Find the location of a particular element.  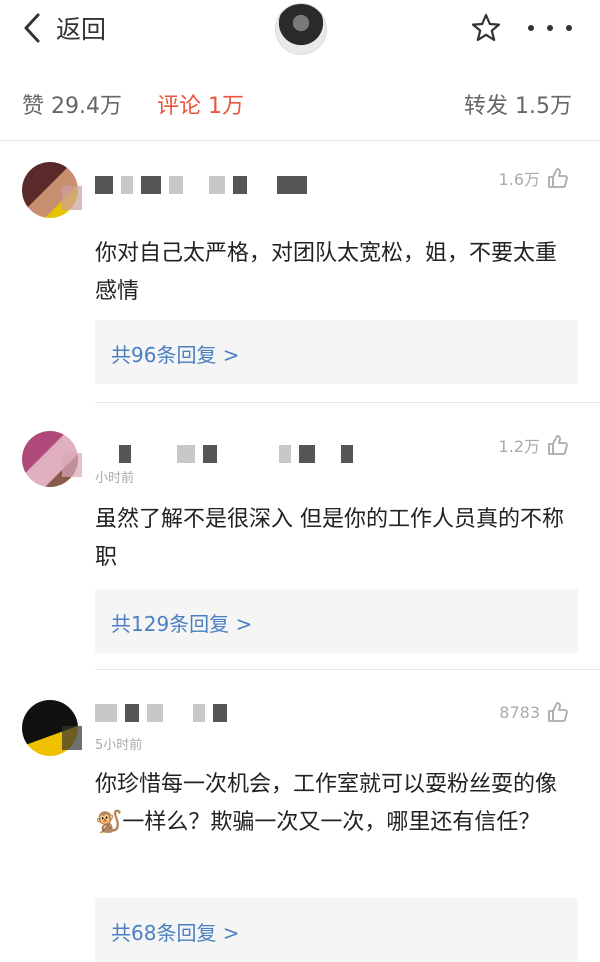

back-button: 返回 is located at coordinates (63, 28).